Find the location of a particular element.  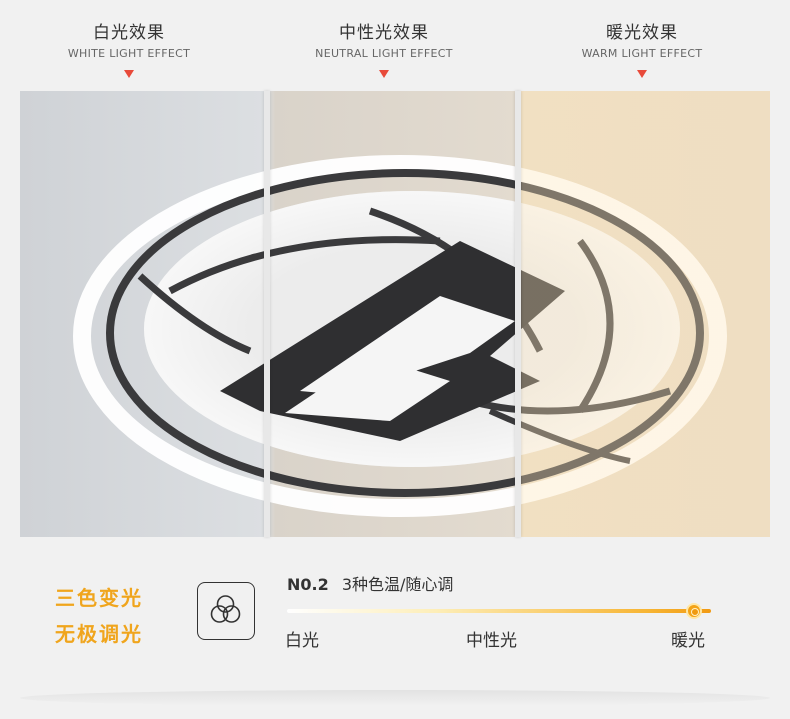

three-circles-icon is located at coordinates (226, 611).